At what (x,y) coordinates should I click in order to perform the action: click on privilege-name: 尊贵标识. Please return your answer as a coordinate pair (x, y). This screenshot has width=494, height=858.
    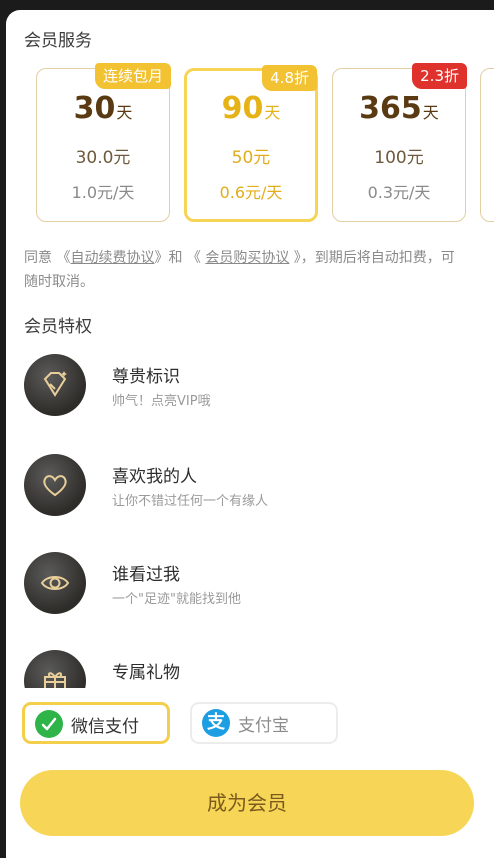
    Looking at the image, I should click on (146, 377).